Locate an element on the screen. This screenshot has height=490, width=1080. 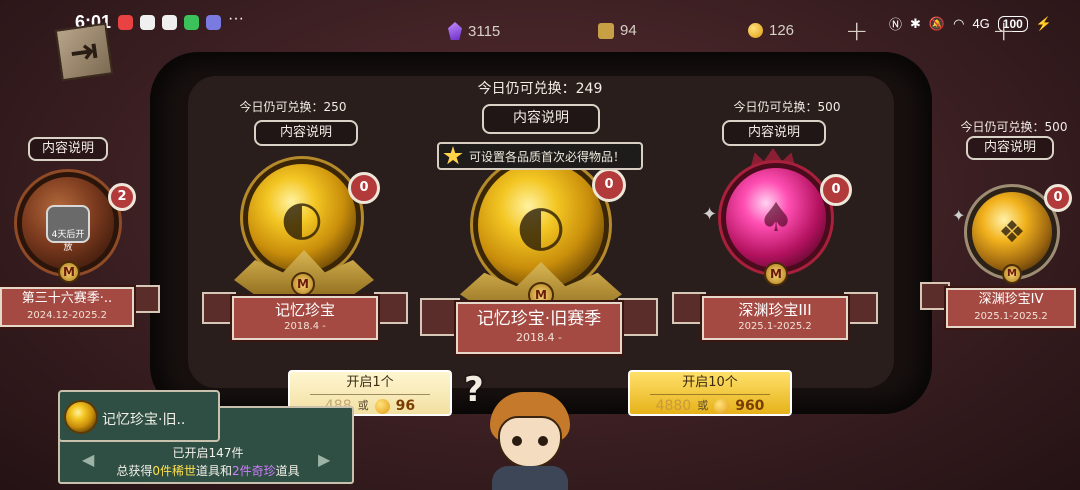
treasure-banner: 深渊珍宝III 2025.1-2025.2 is located at coordinates (775, 318).